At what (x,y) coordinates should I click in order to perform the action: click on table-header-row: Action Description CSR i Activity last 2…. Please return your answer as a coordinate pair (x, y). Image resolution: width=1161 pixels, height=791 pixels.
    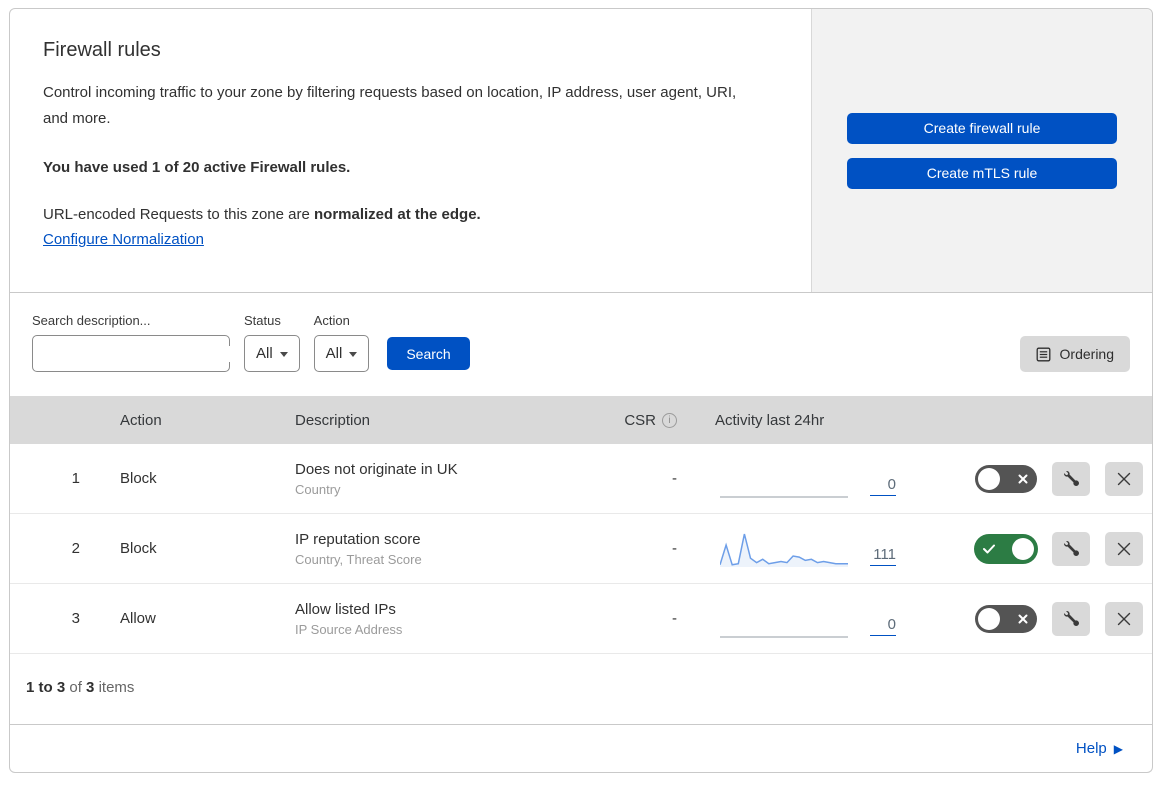
    Looking at the image, I should click on (581, 420).